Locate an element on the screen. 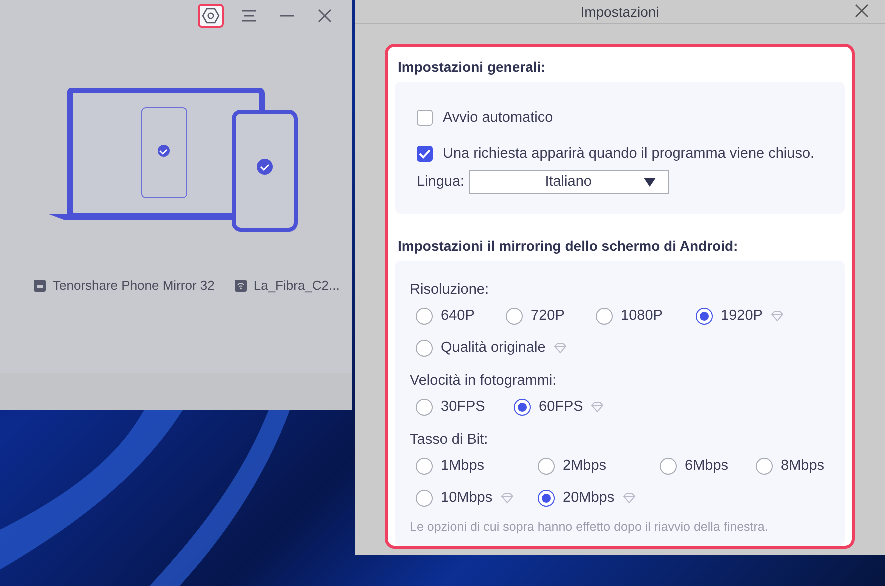 Image resolution: width=885 pixels, height=586 pixels. language-dropdown: Italiano is located at coordinates (568, 182).